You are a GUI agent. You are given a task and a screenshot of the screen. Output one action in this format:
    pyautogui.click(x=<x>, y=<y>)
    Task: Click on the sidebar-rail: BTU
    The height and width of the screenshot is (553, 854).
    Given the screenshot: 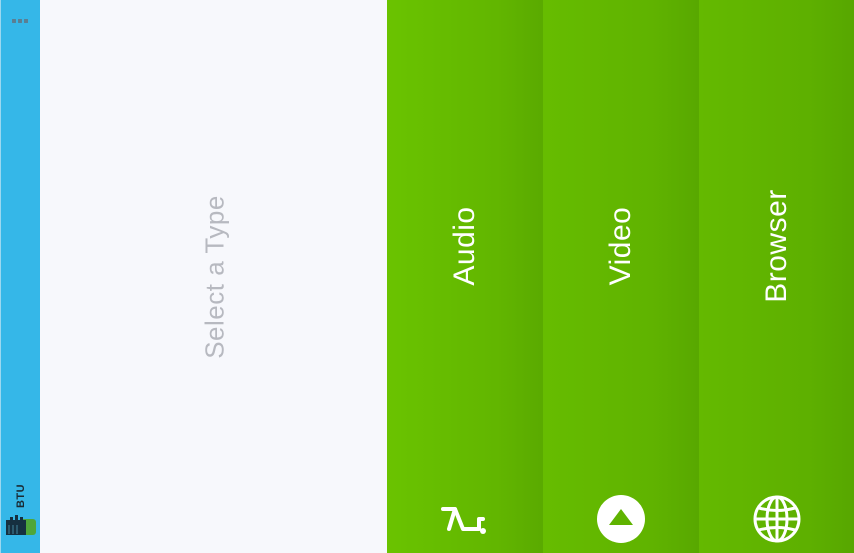 What is the action you would take?
    pyautogui.click(x=20, y=276)
    